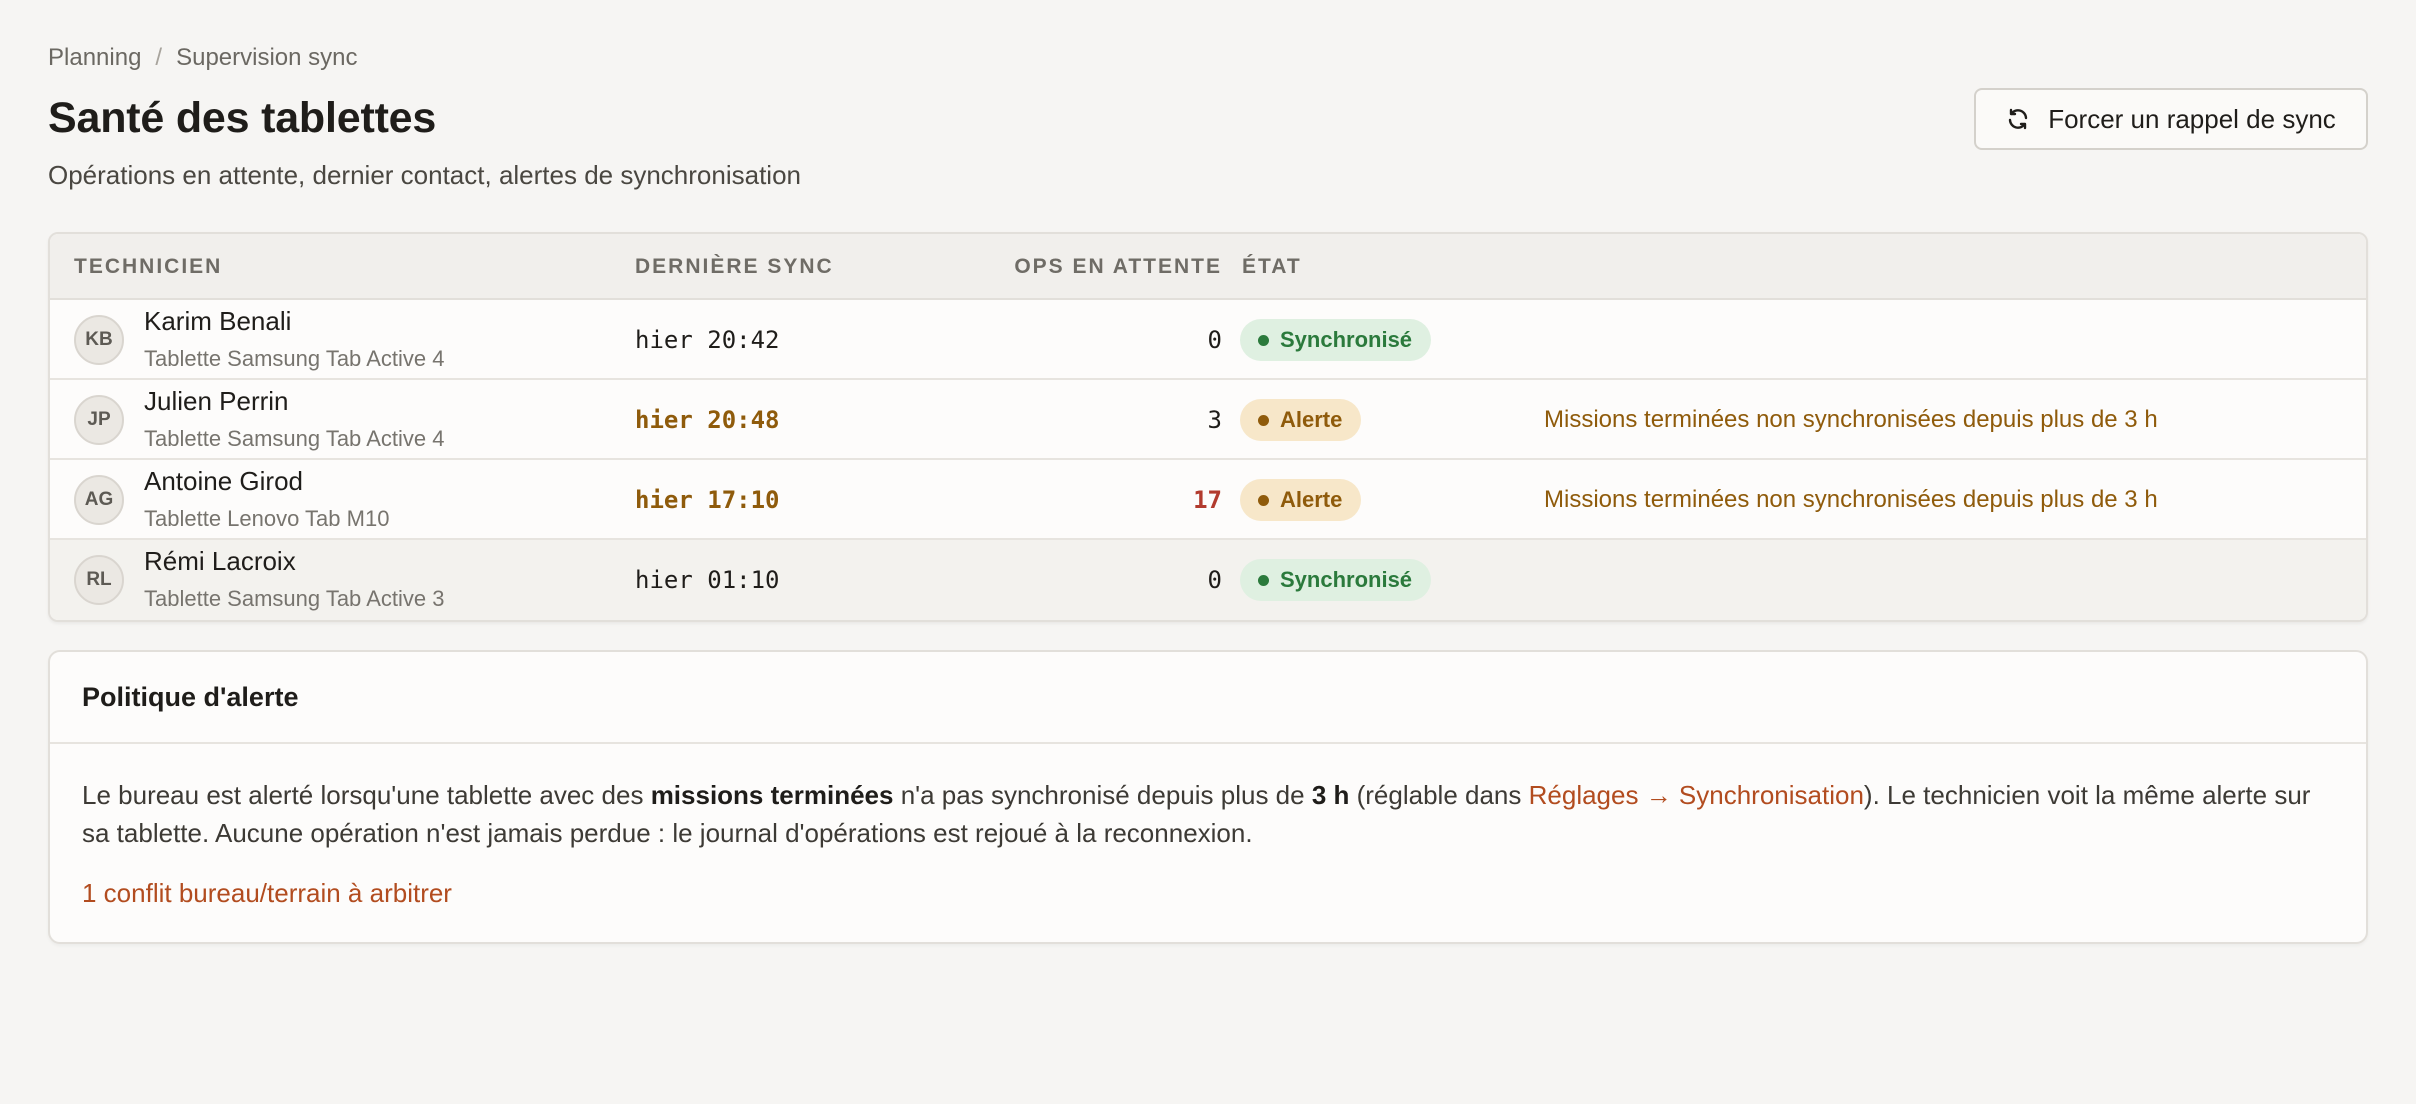 This screenshot has width=2416, height=1104. Describe the element at coordinates (707, 420) in the screenshot. I see `last-sync-time: hier 20:48` at that location.